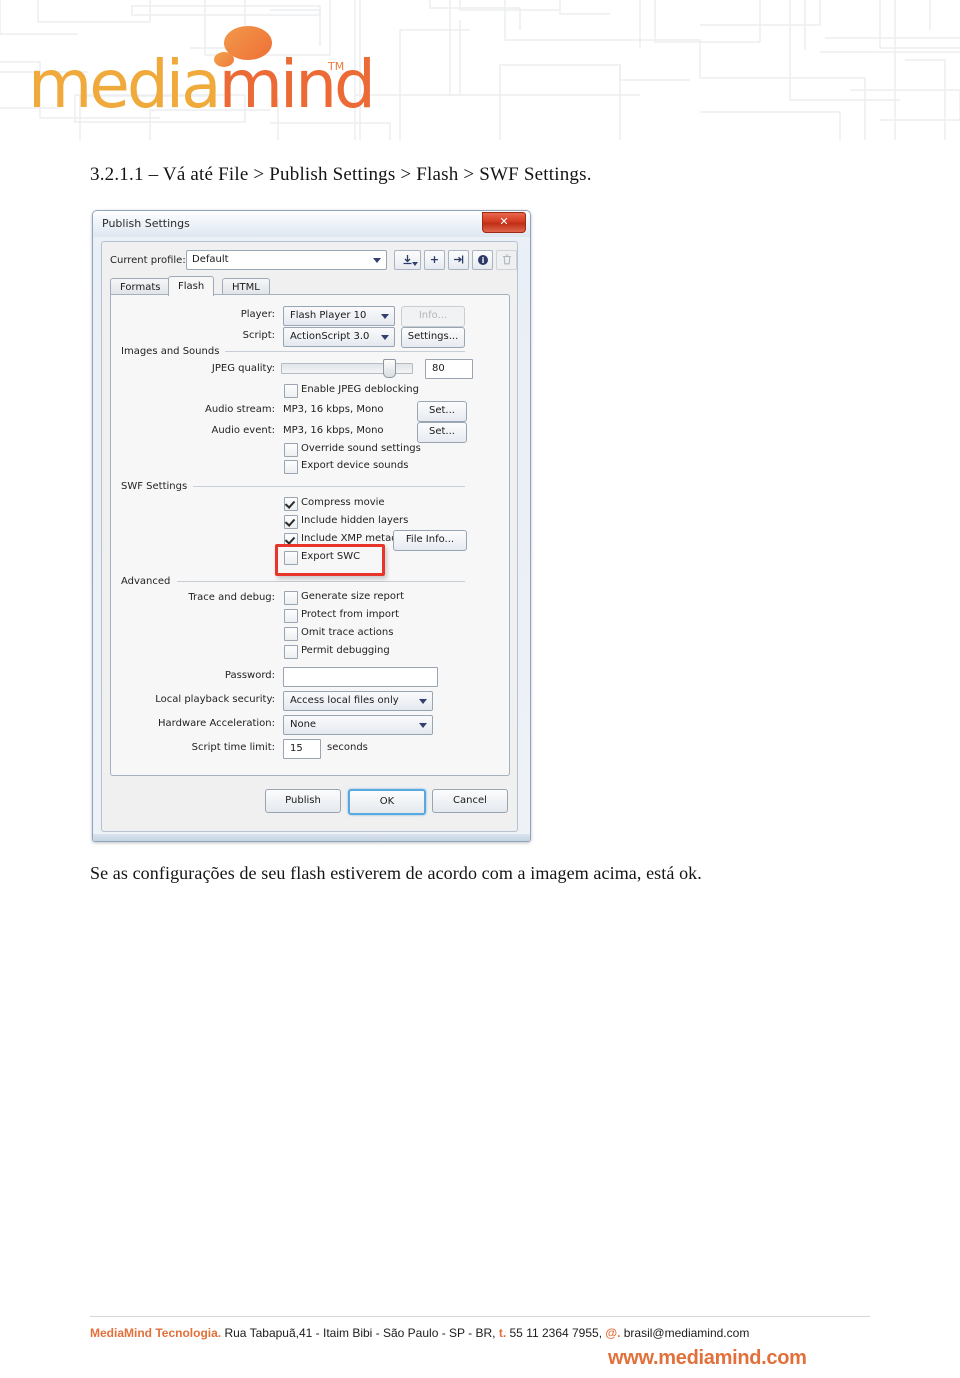  What do you see at coordinates (330, 336) in the screenshot?
I see `script-value: ActionScript 3.0` at bounding box center [330, 336].